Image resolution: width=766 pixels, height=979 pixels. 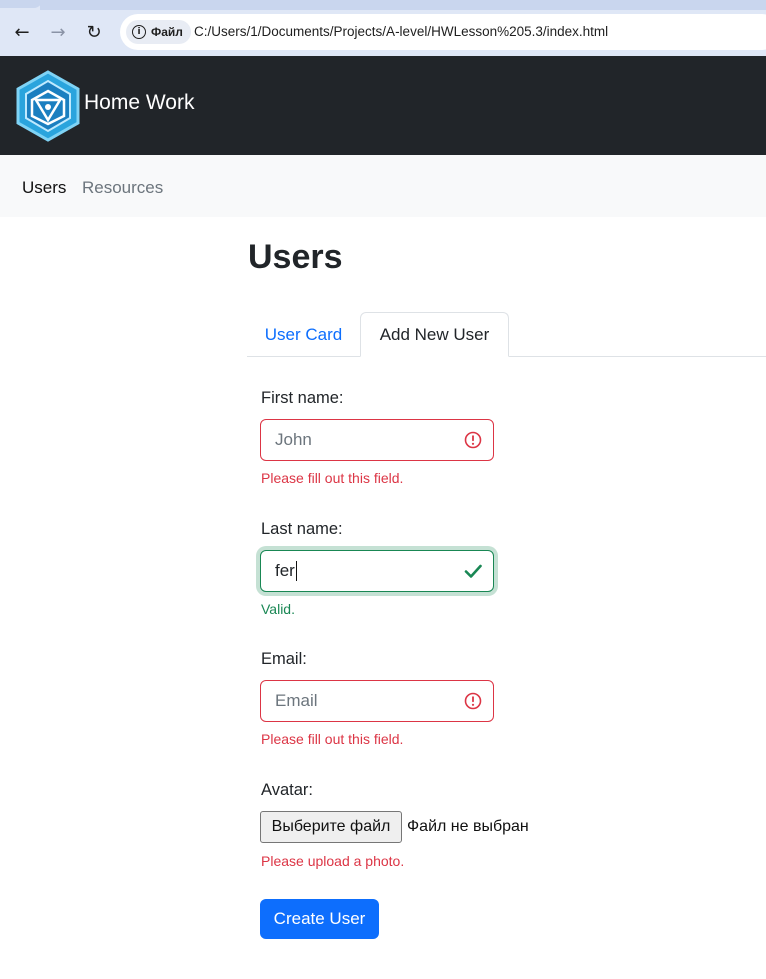 I want to click on email-input: Email, so click(x=377, y=701).